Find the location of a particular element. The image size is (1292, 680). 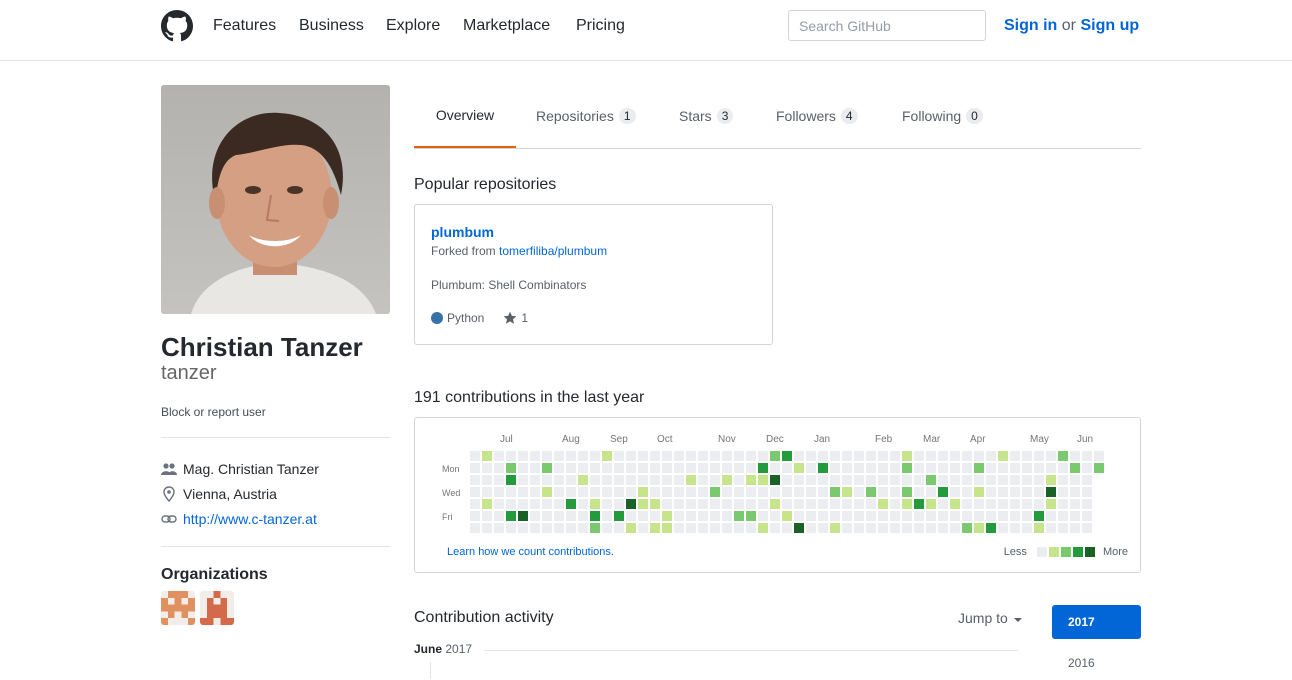

organization-avatar is located at coordinates (178, 608).